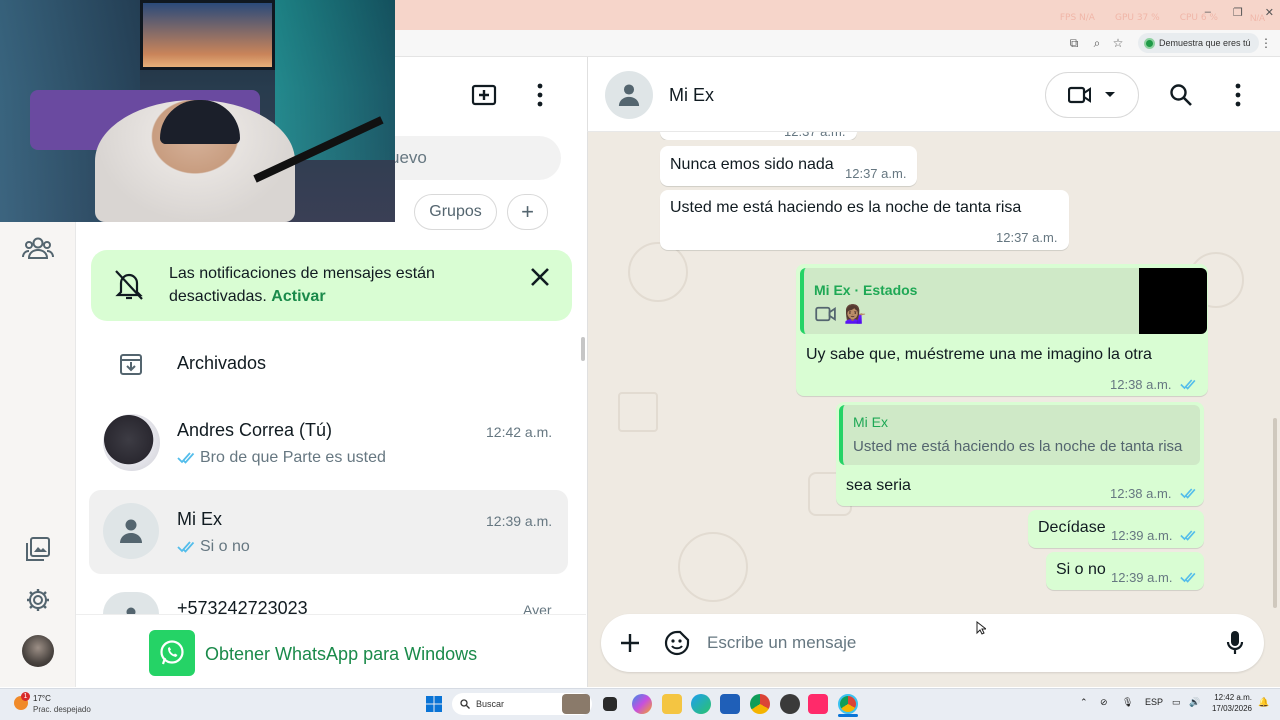 Image resolution: width=1280 pixels, height=720 pixels. Describe the element at coordinates (1266, 43) in the screenshot. I see `browser-menu-icon: ⋮` at that location.